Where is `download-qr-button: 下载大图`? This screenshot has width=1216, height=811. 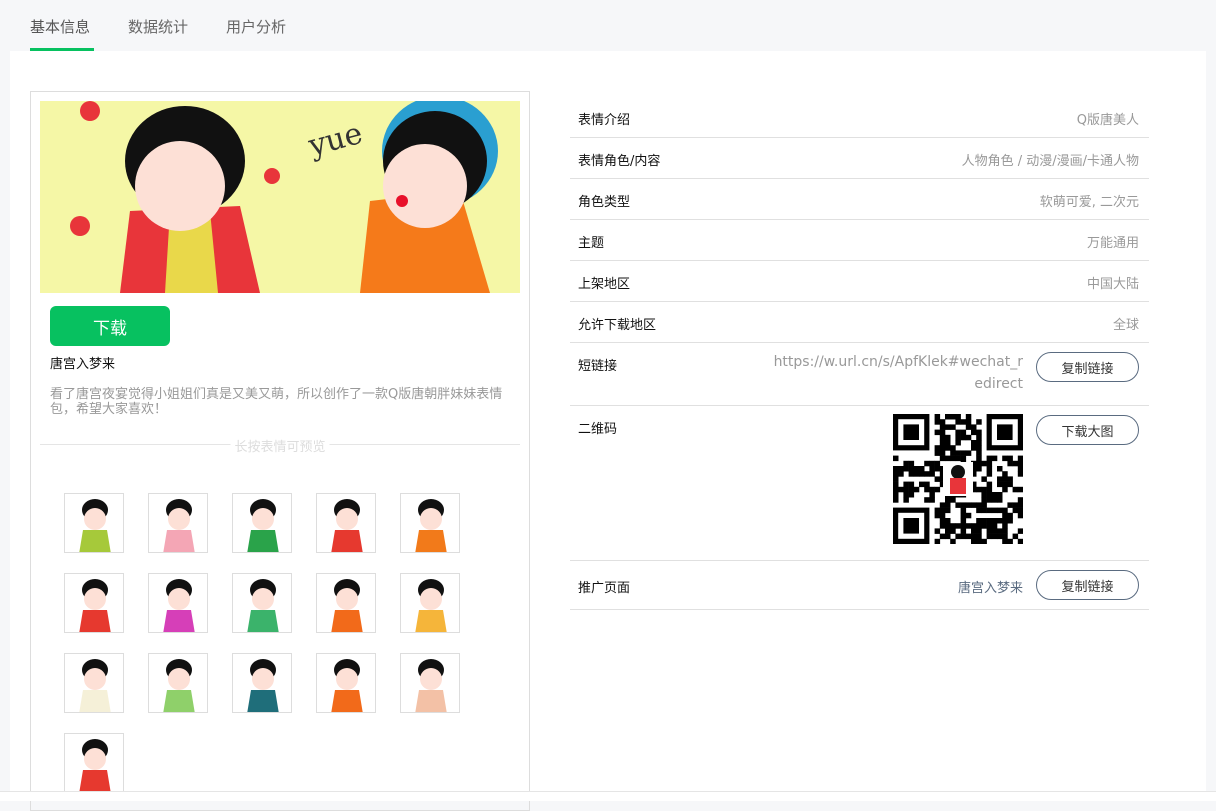
download-qr-button: 下载大图 is located at coordinates (1087, 430).